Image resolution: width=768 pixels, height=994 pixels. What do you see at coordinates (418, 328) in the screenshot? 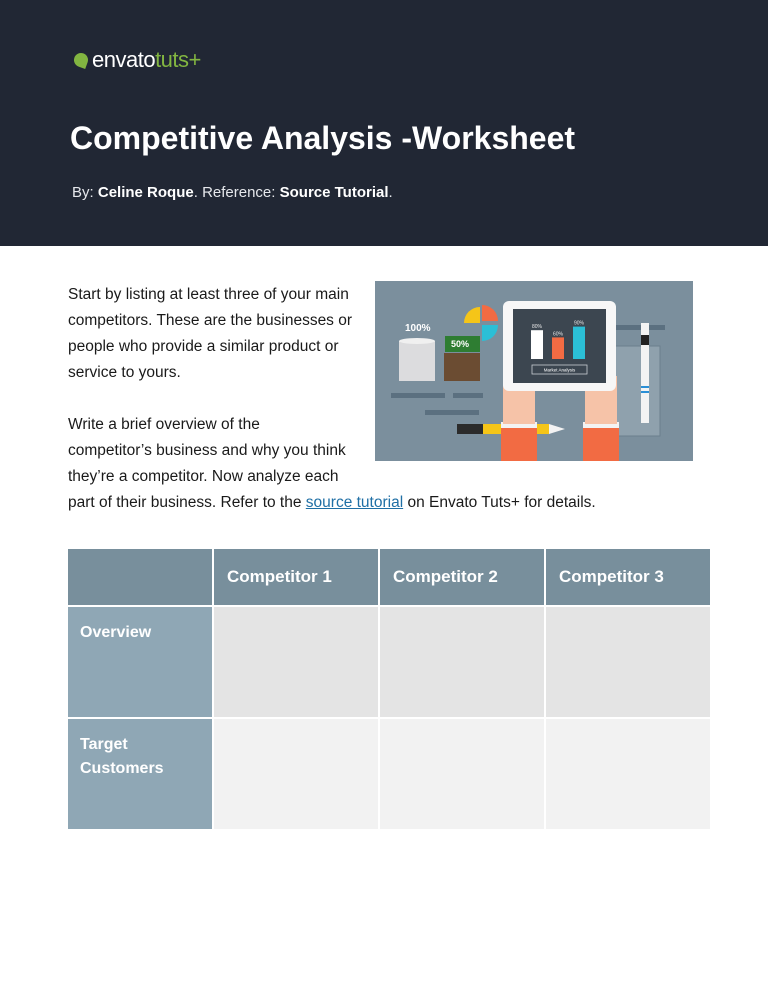
I see `cylinder-left-label: 100%` at bounding box center [418, 328].